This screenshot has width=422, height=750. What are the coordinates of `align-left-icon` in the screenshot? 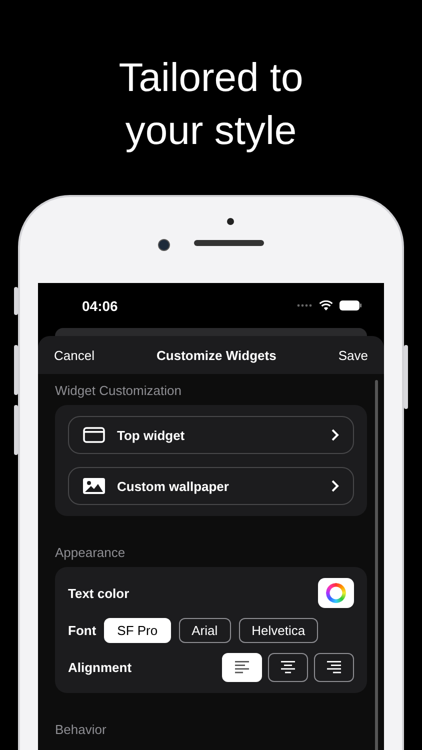 It's located at (242, 667).